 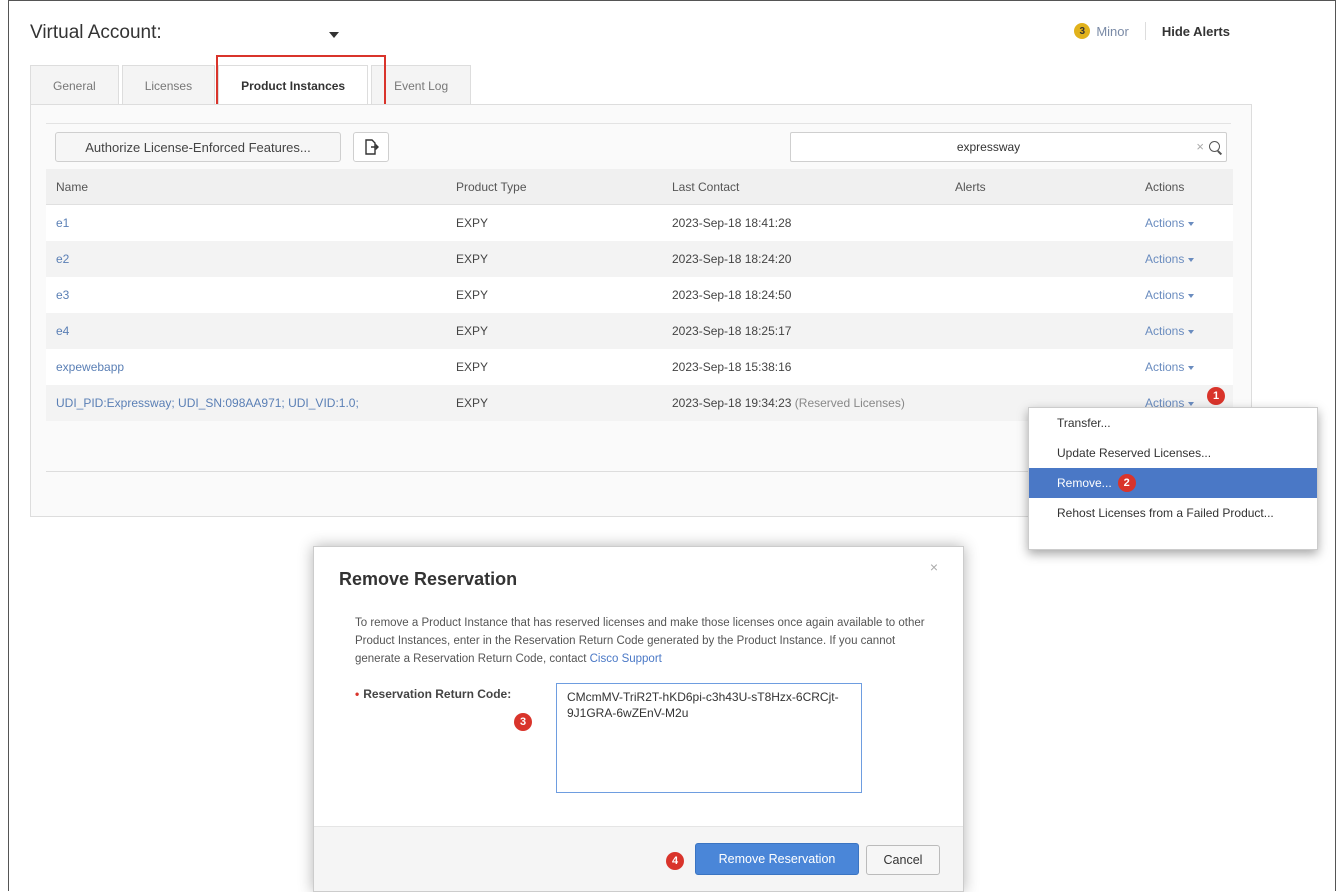 I want to click on export-button, so click(x=371, y=147).